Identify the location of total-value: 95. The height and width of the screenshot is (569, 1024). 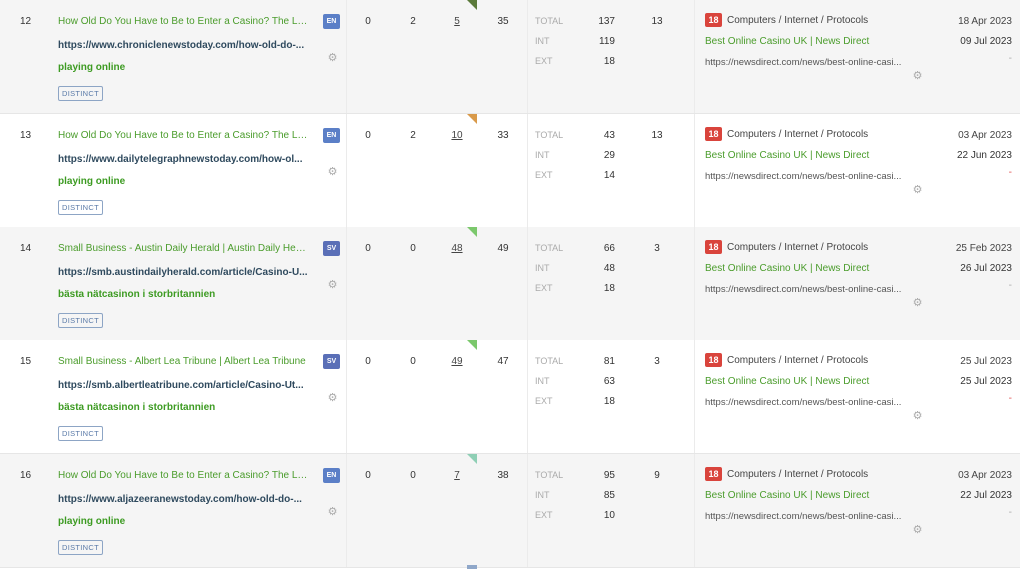
(609, 475).